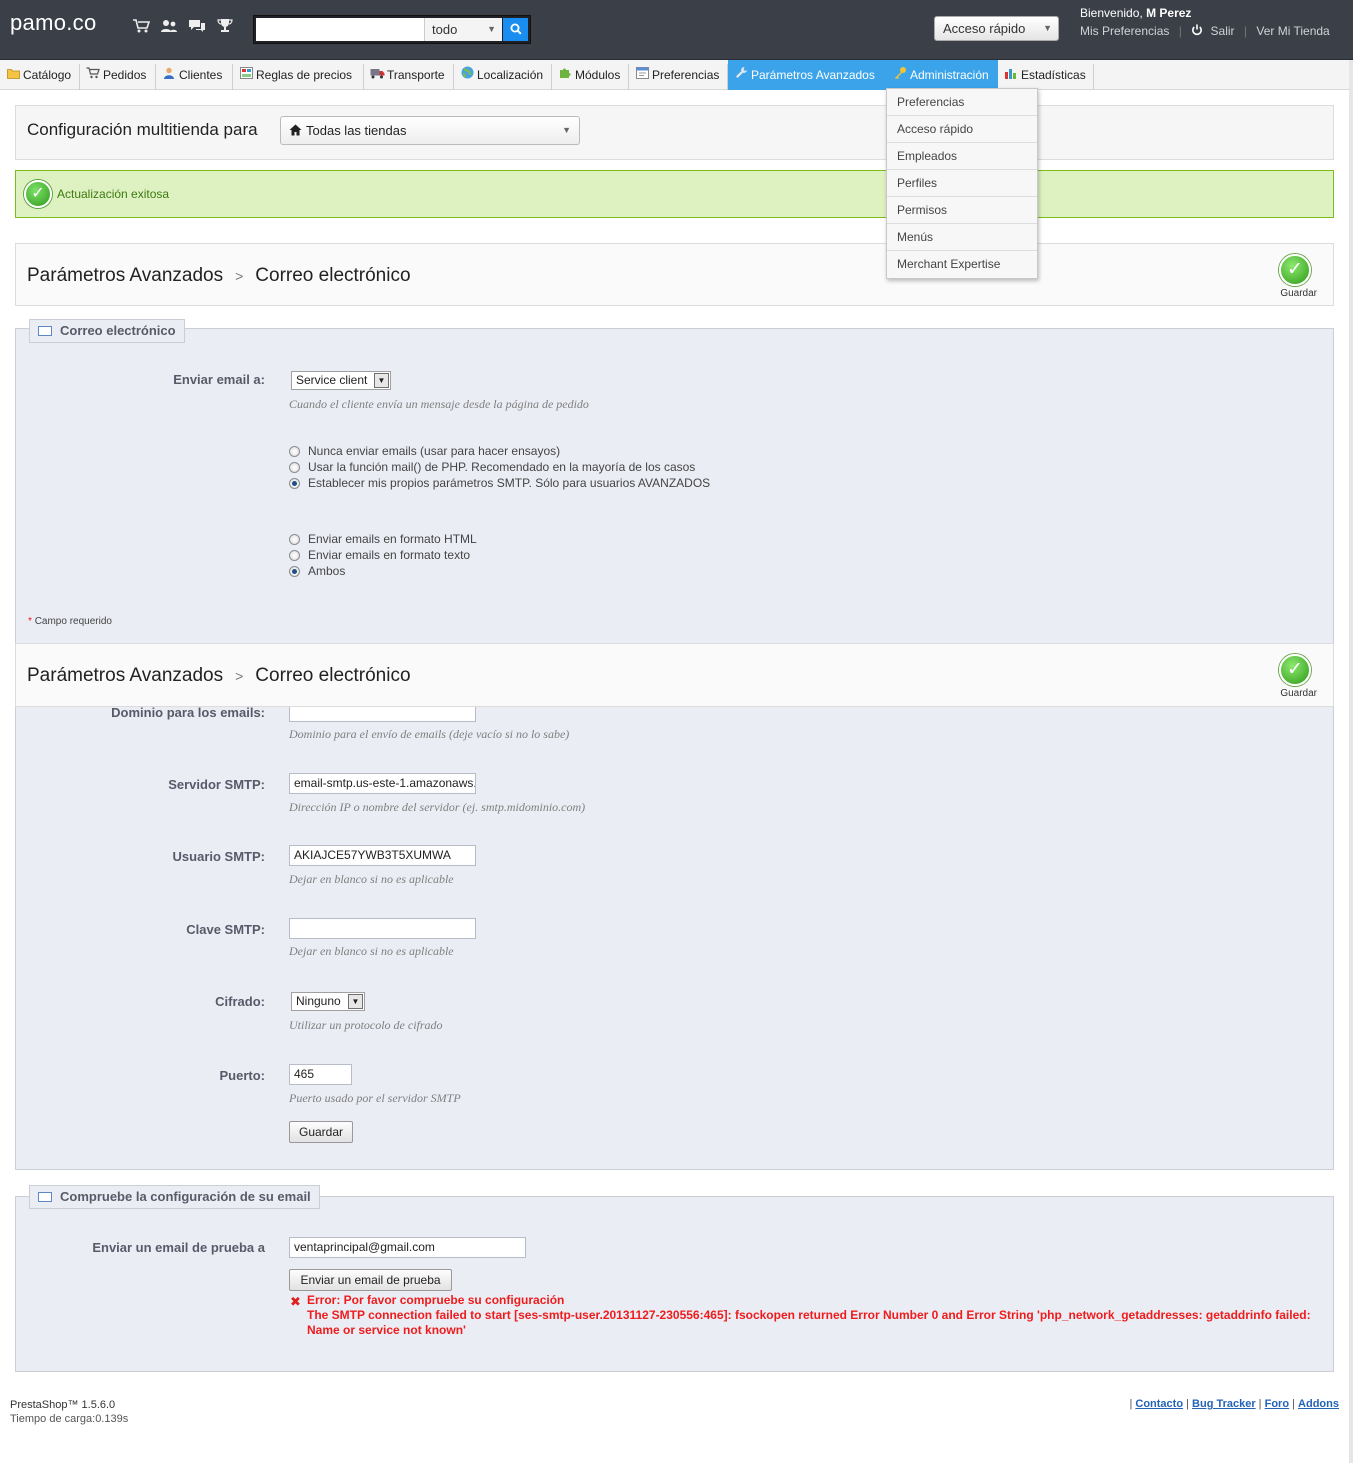 Image resolution: width=1353 pixels, height=1463 pixels. I want to click on format-option-html: Enviar emails en formato HTML, so click(383, 539).